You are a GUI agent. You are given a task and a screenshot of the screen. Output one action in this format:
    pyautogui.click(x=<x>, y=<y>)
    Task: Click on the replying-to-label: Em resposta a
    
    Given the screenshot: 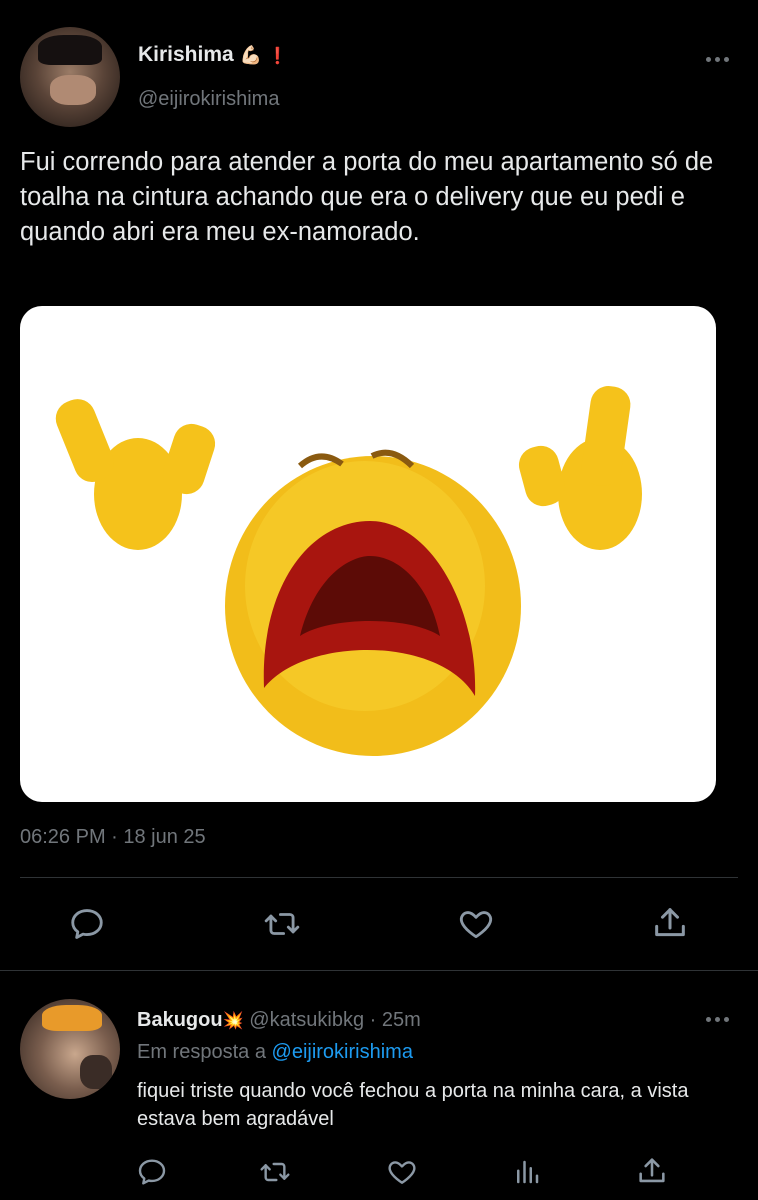 What is the action you would take?
    pyautogui.click(x=201, y=1052)
    